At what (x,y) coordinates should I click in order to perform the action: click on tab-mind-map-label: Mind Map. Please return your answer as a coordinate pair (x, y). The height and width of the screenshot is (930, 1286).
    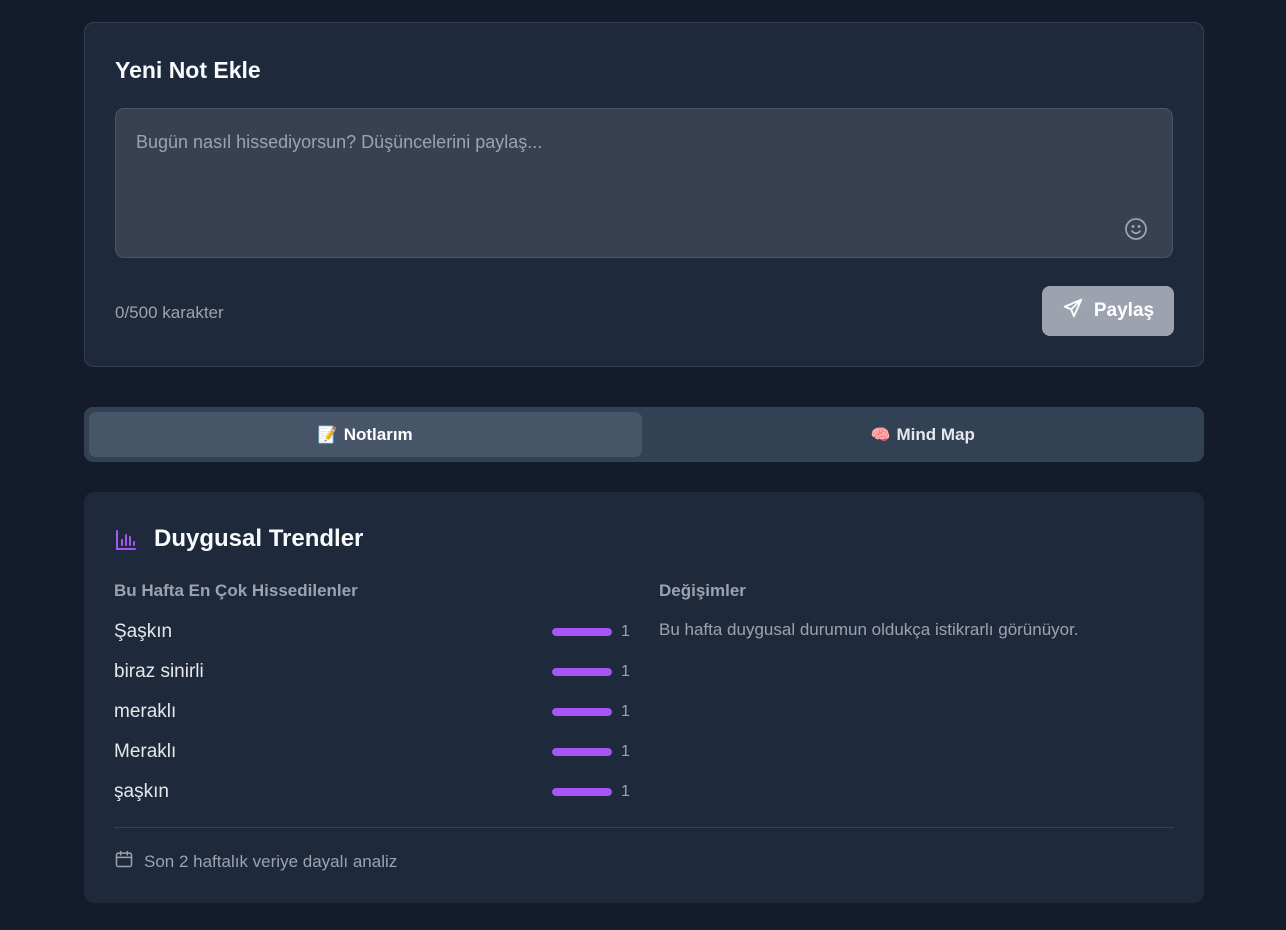
    Looking at the image, I should click on (935, 434).